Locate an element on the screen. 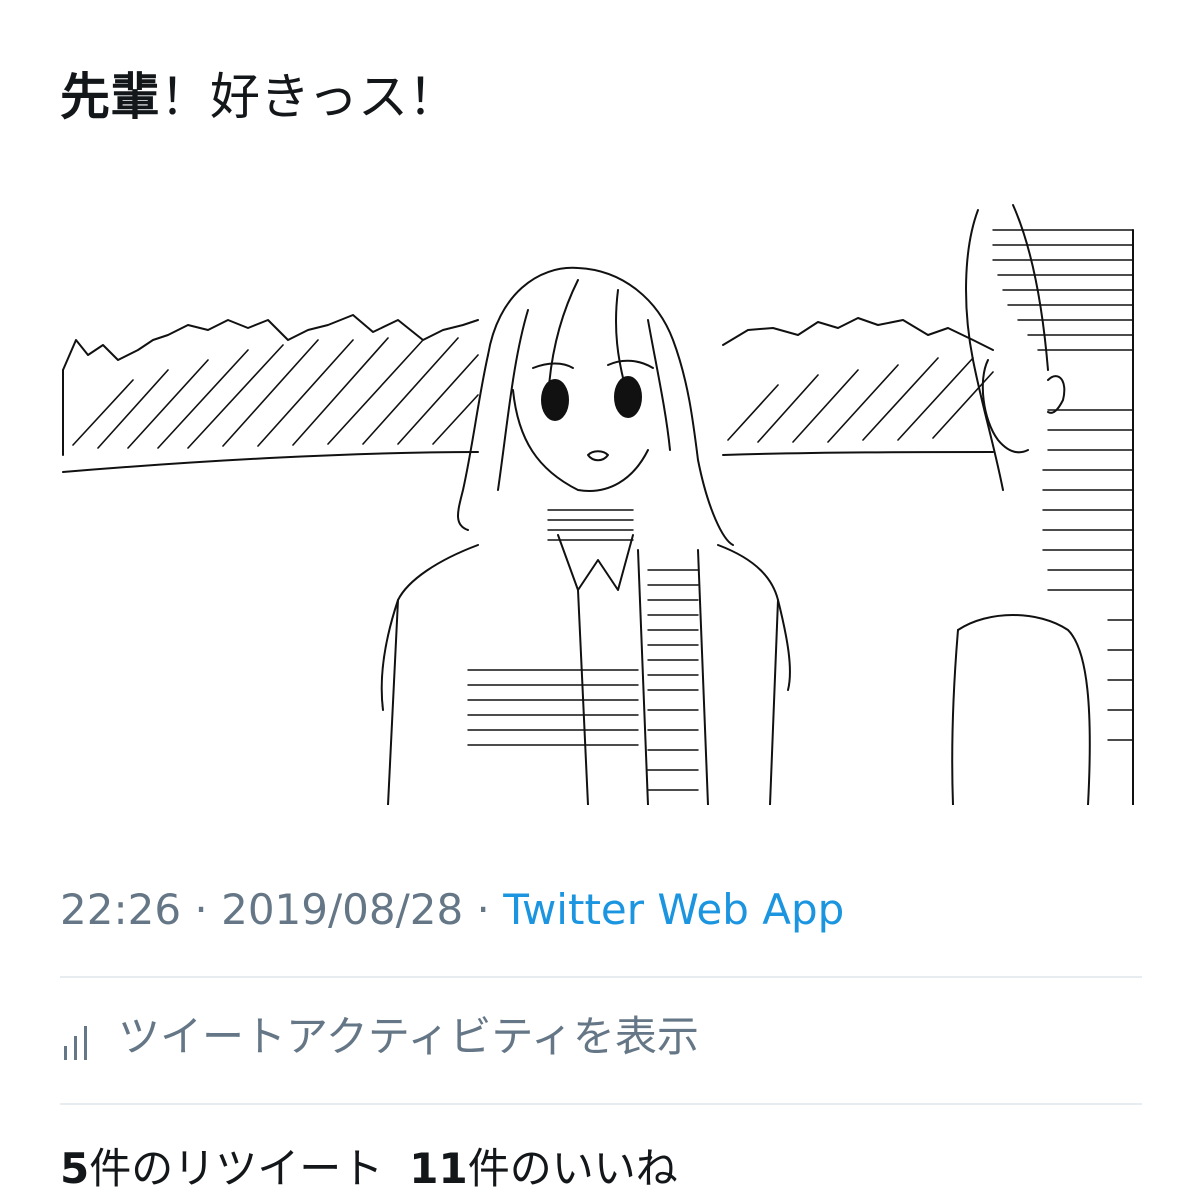 The height and width of the screenshot is (1200, 1200). tweet-text-bold: 先輩 is located at coordinates (110, 97).